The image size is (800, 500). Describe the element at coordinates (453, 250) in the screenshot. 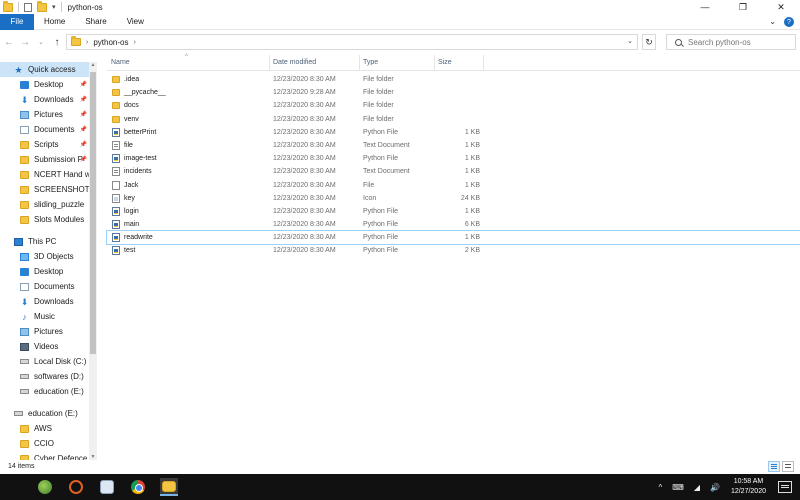

I see `file-row: test 12/23/2020 8:30 AM Python File 2 KB` at that location.